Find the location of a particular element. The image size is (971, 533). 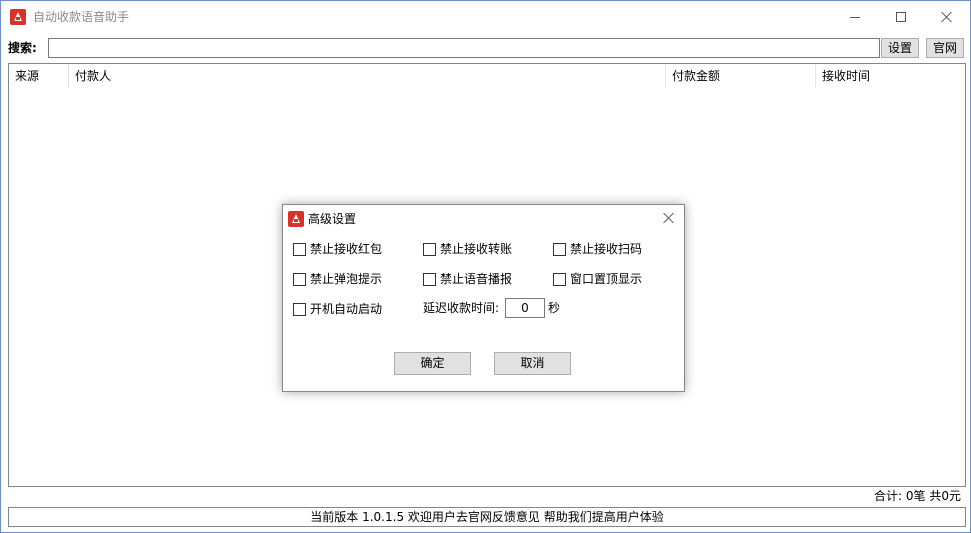

option-block-voice: 禁止语音播报 is located at coordinates (467, 279).